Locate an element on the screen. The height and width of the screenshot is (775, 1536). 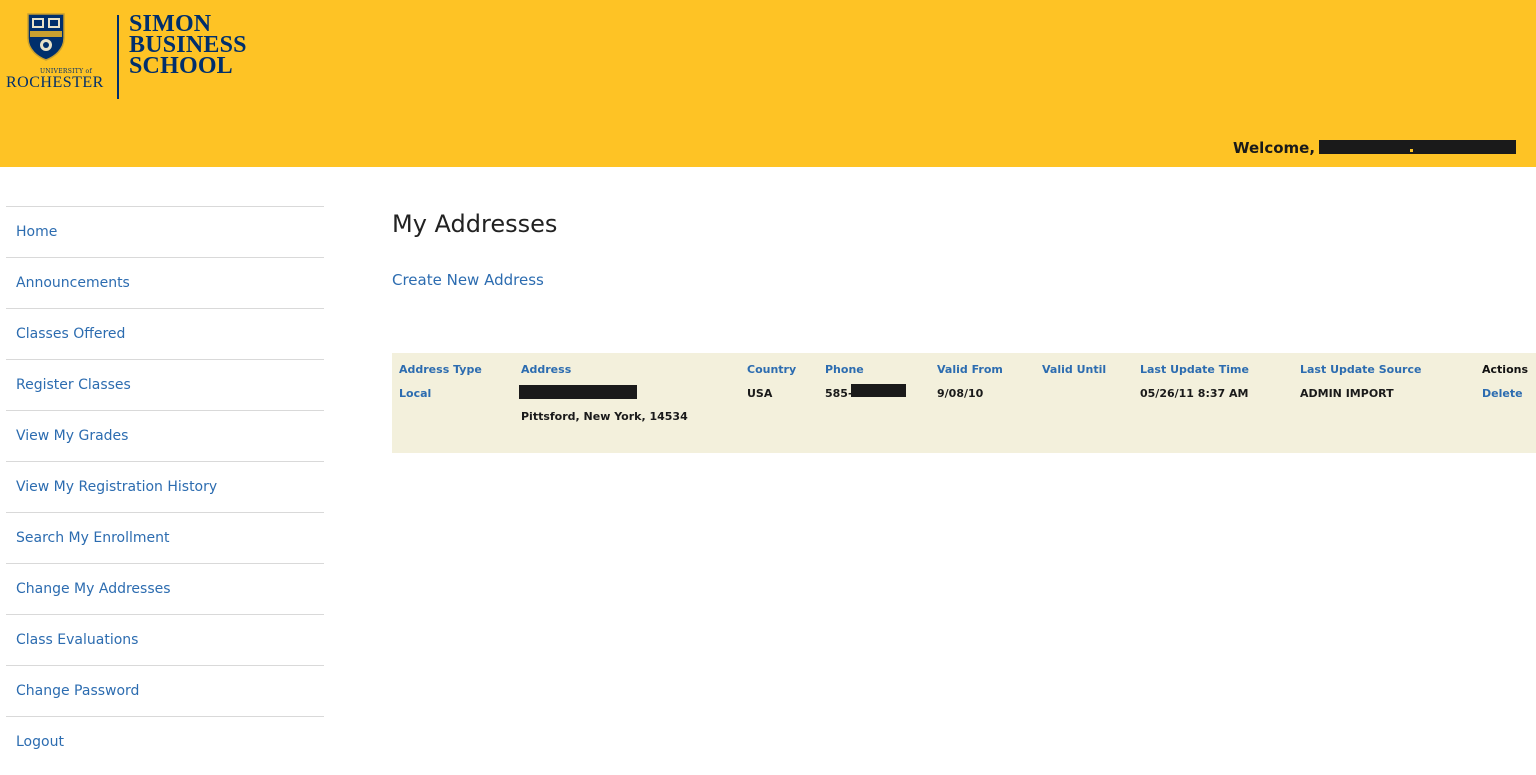
logo-divider is located at coordinates (118, 57).